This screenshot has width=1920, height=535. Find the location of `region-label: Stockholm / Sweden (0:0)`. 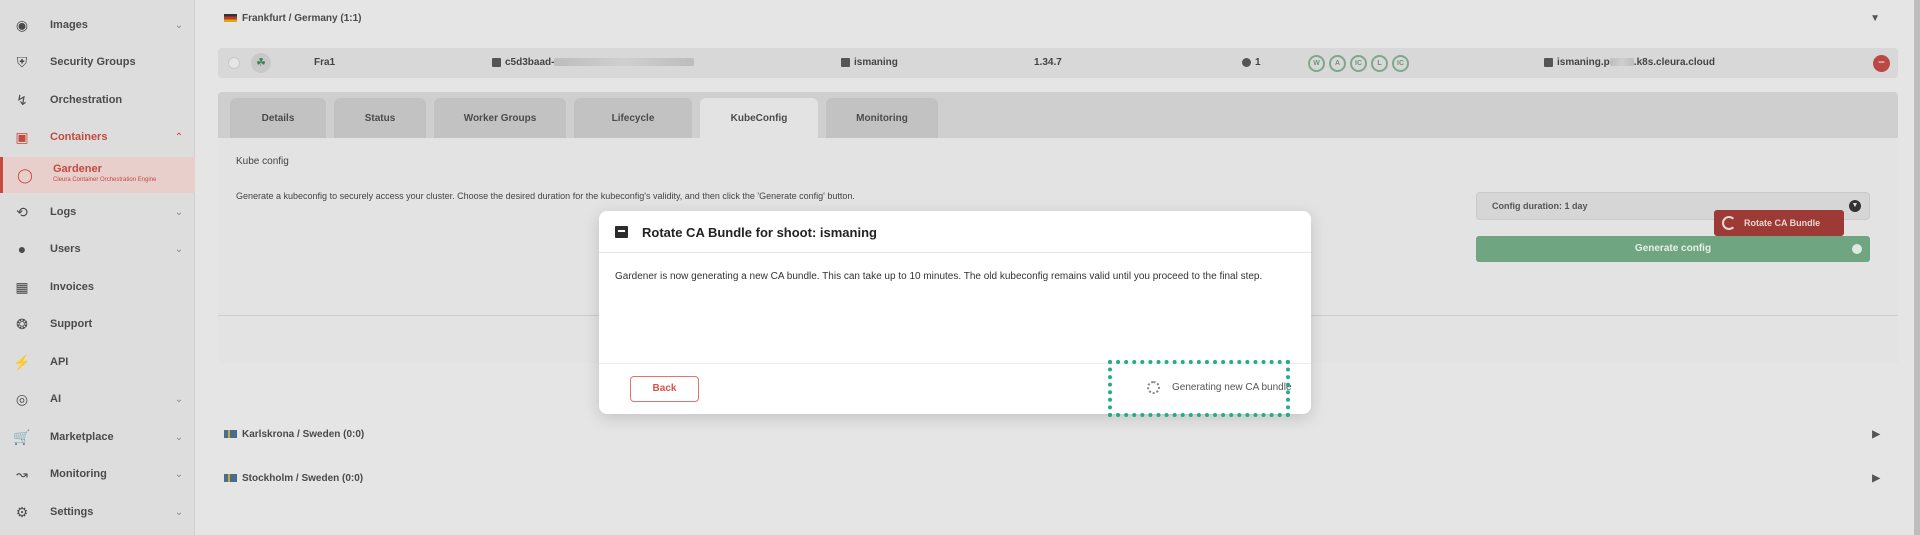

region-label: Stockholm / Sweden (0:0) is located at coordinates (303, 478).